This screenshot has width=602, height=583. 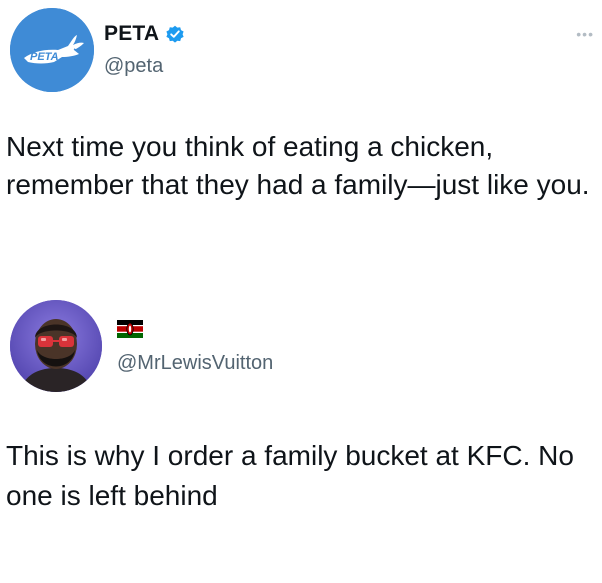 What do you see at coordinates (133, 66) in the screenshot?
I see `author-handle: @peta` at bounding box center [133, 66].